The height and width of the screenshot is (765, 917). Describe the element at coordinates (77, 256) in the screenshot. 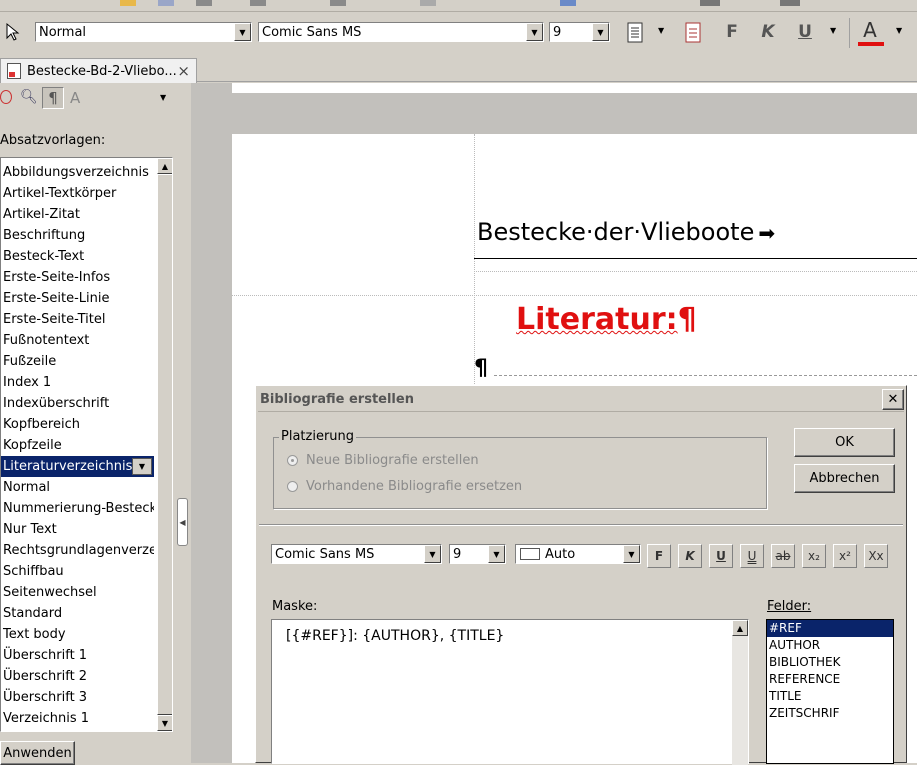

I see `style-list-item: Besteck-Text` at that location.